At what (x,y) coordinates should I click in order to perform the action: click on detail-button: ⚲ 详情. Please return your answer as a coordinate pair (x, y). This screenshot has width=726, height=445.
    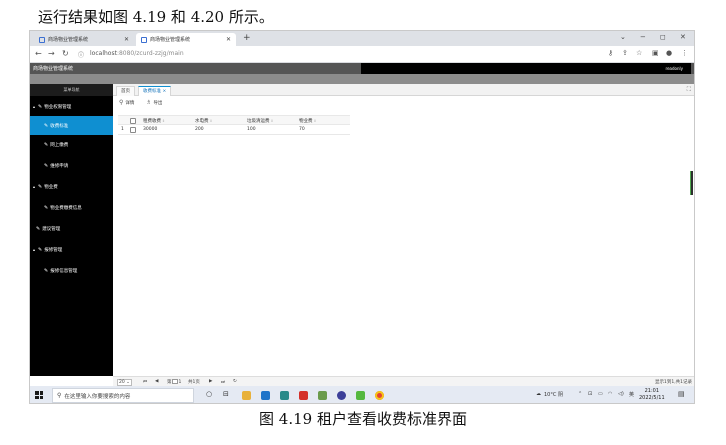
    Looking at the image, I should click on (126, 102).